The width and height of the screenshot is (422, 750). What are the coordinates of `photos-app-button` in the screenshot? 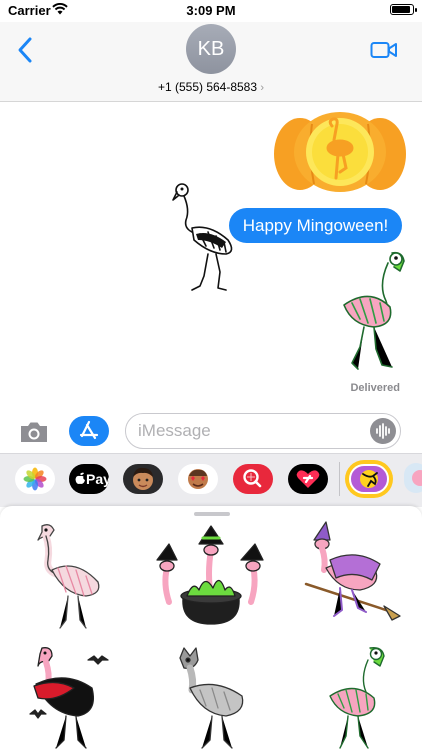 It's located at (35, 479).